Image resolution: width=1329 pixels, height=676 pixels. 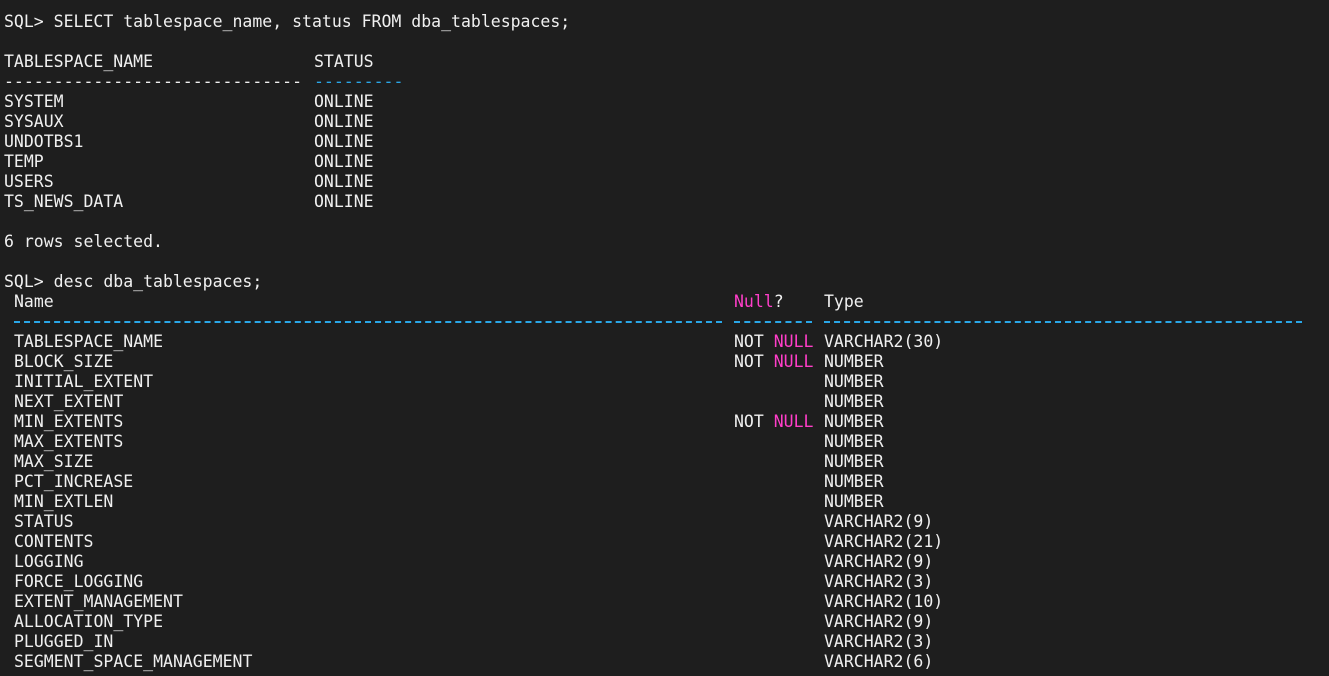 What do you see at coordinates (664, 122) in the screenshot?
I see `result-row: SYSAUX ONLINE` at bounding box center [664, 122].